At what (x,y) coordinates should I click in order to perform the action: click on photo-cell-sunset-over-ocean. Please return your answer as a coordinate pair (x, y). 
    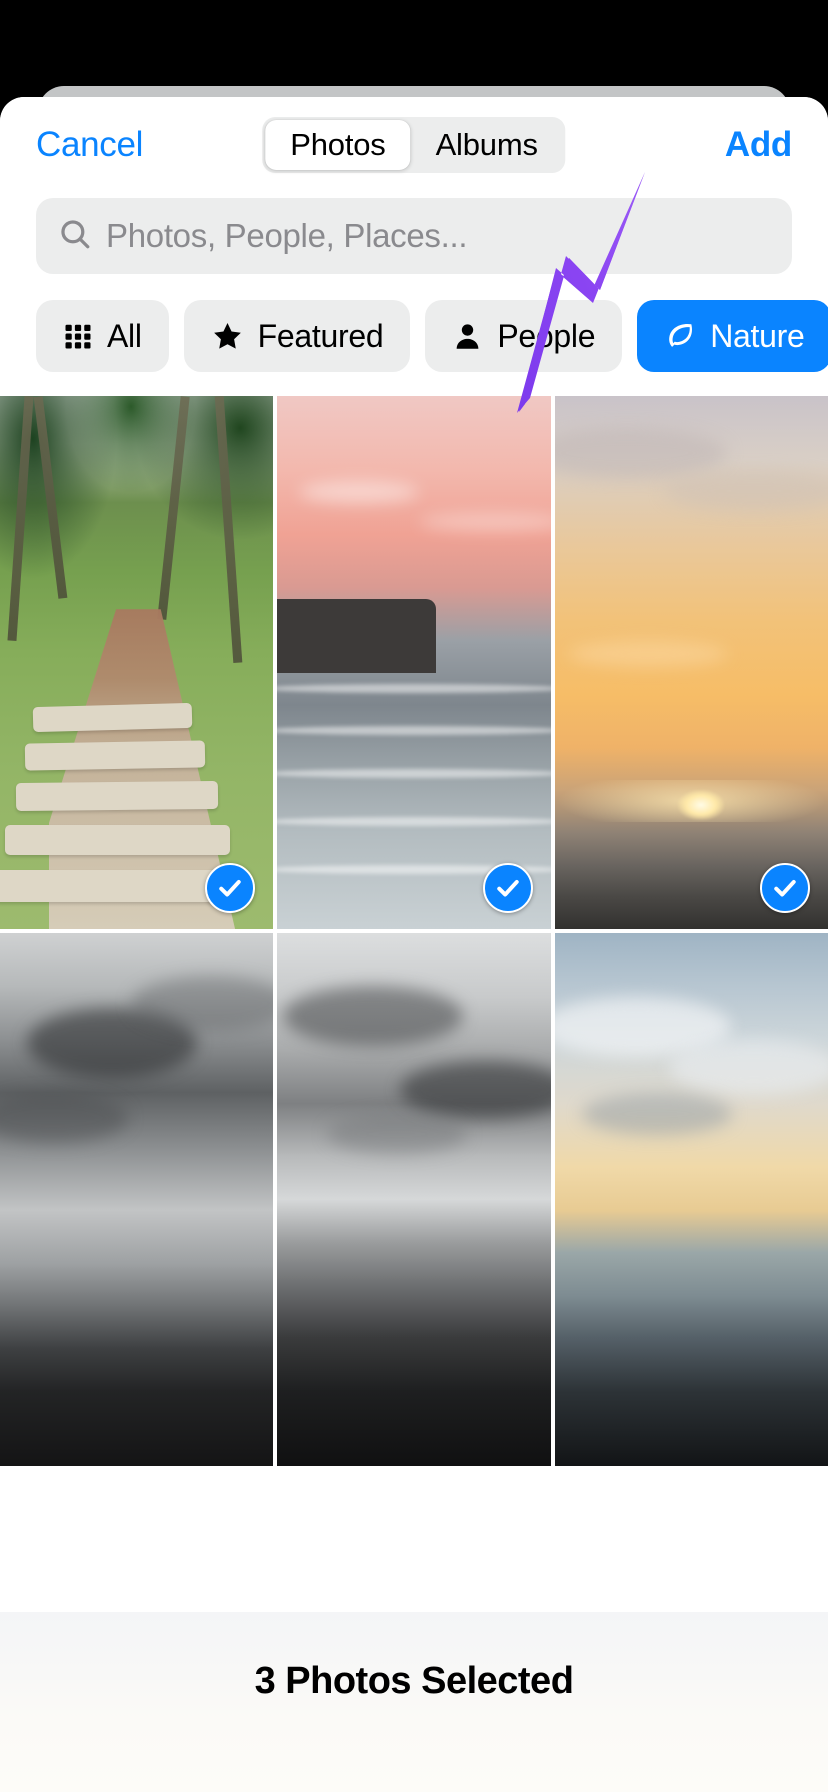
    Looking at the image, I should click on (691, 662).